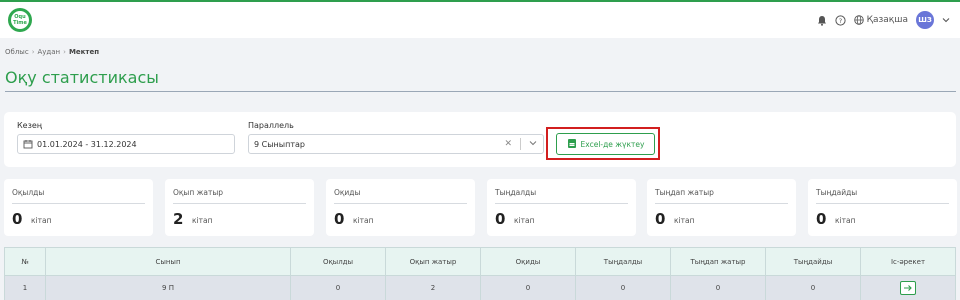 Image resolution: width=960 pixels, height=300 pixels. Describe the element at coordinates (25, 261) in the screenshot. I see `column-header: №` at that location.